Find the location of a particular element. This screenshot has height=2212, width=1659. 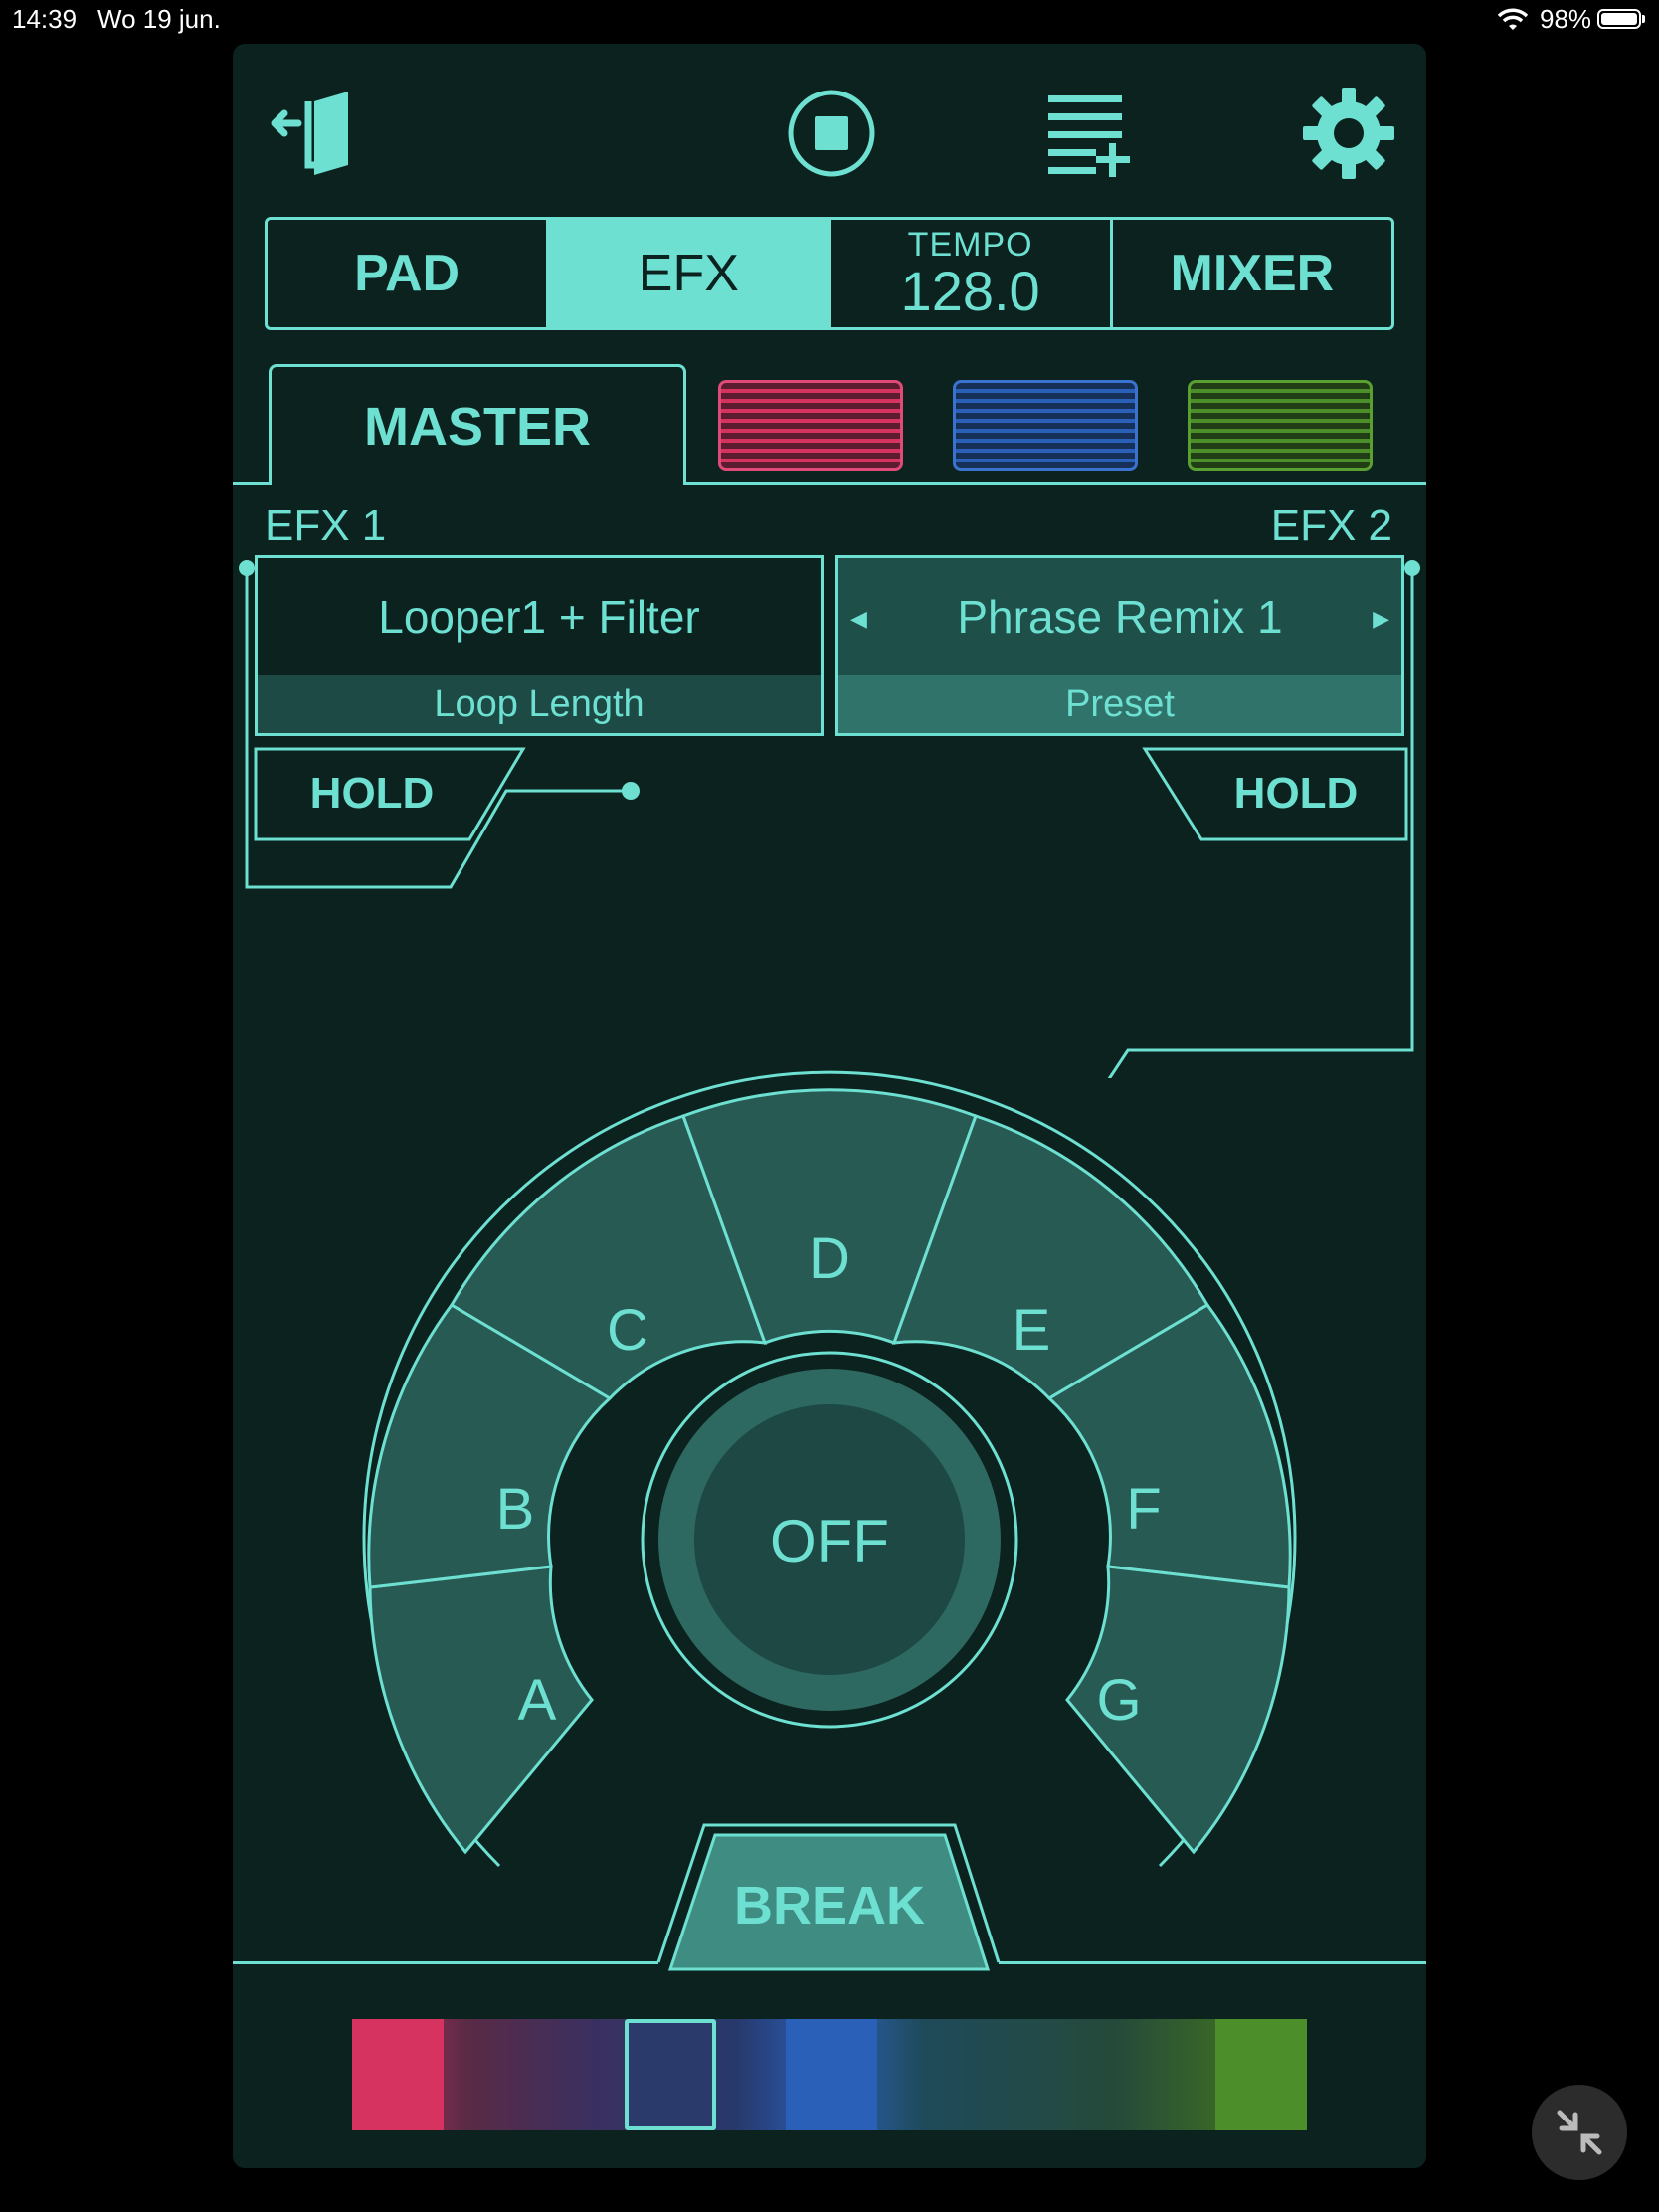

efx2-name: Phrase Remix 1 is located at coordinates (1119, 616).